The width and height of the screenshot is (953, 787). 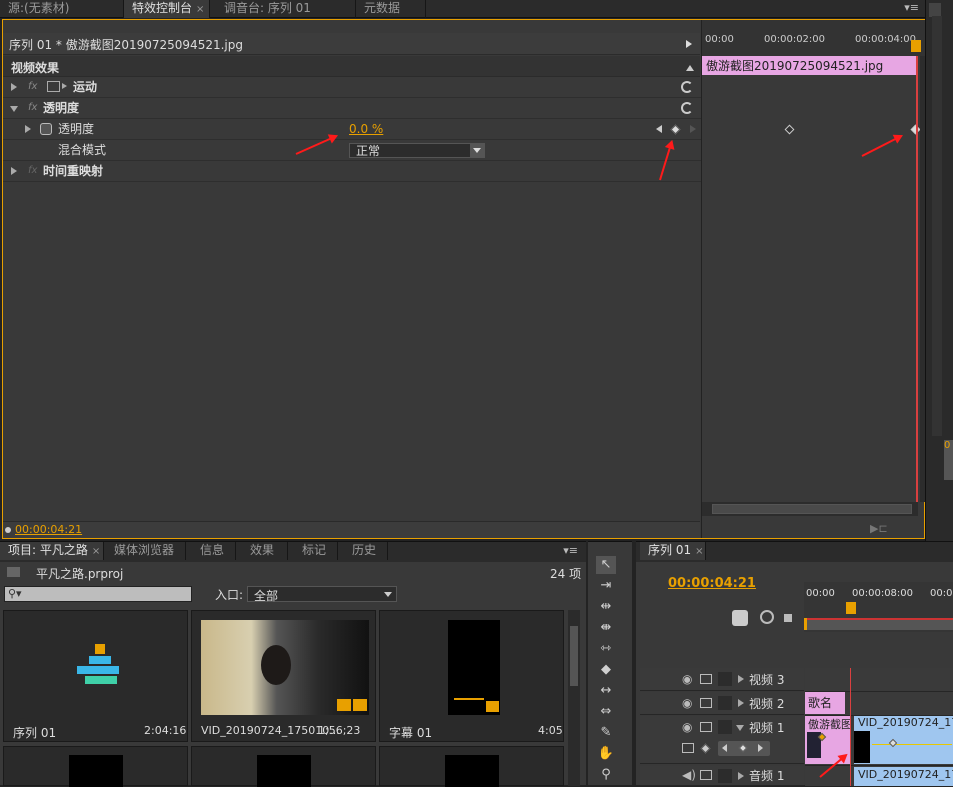 What do you see at coordinates (283, 676) in the screenshot?
I see `project-item-video: VID_20190724_175010... 1;56;23` at bounding box center [283, 676].